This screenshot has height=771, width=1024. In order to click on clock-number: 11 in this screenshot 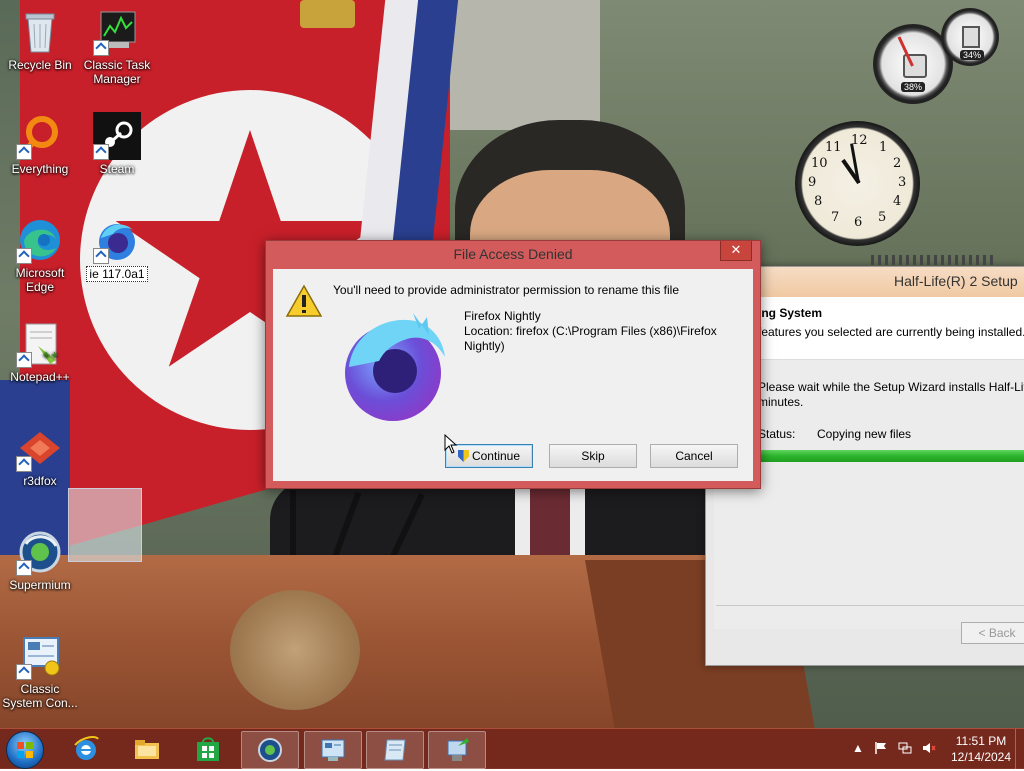, I will do `click(833, 147)`.